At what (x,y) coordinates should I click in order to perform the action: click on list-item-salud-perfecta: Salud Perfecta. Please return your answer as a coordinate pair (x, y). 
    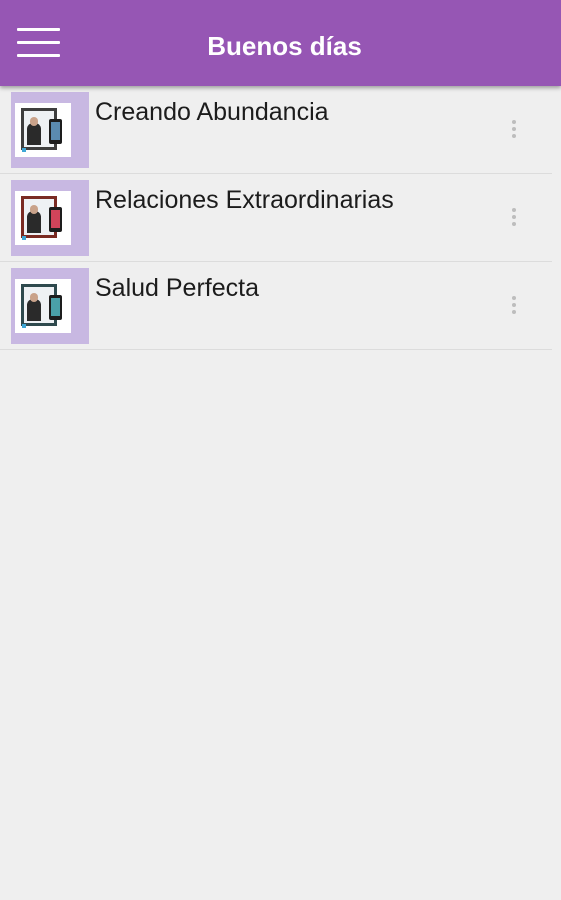
    Looking at the image, I should click on (276, 306).